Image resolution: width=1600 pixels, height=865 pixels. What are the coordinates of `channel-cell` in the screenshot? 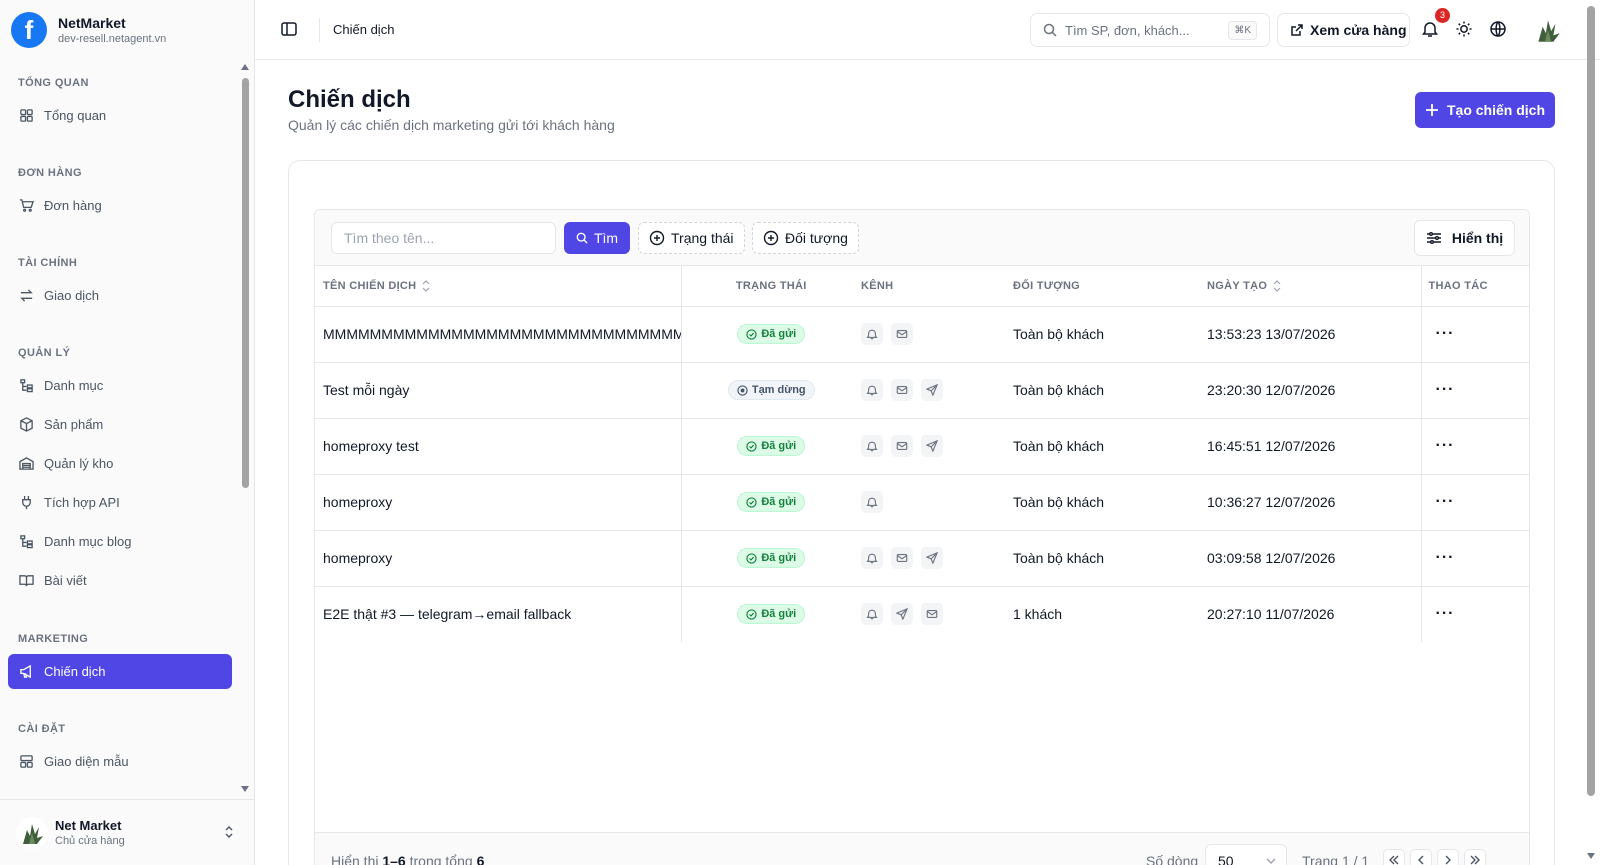 It's located at (937, 614).